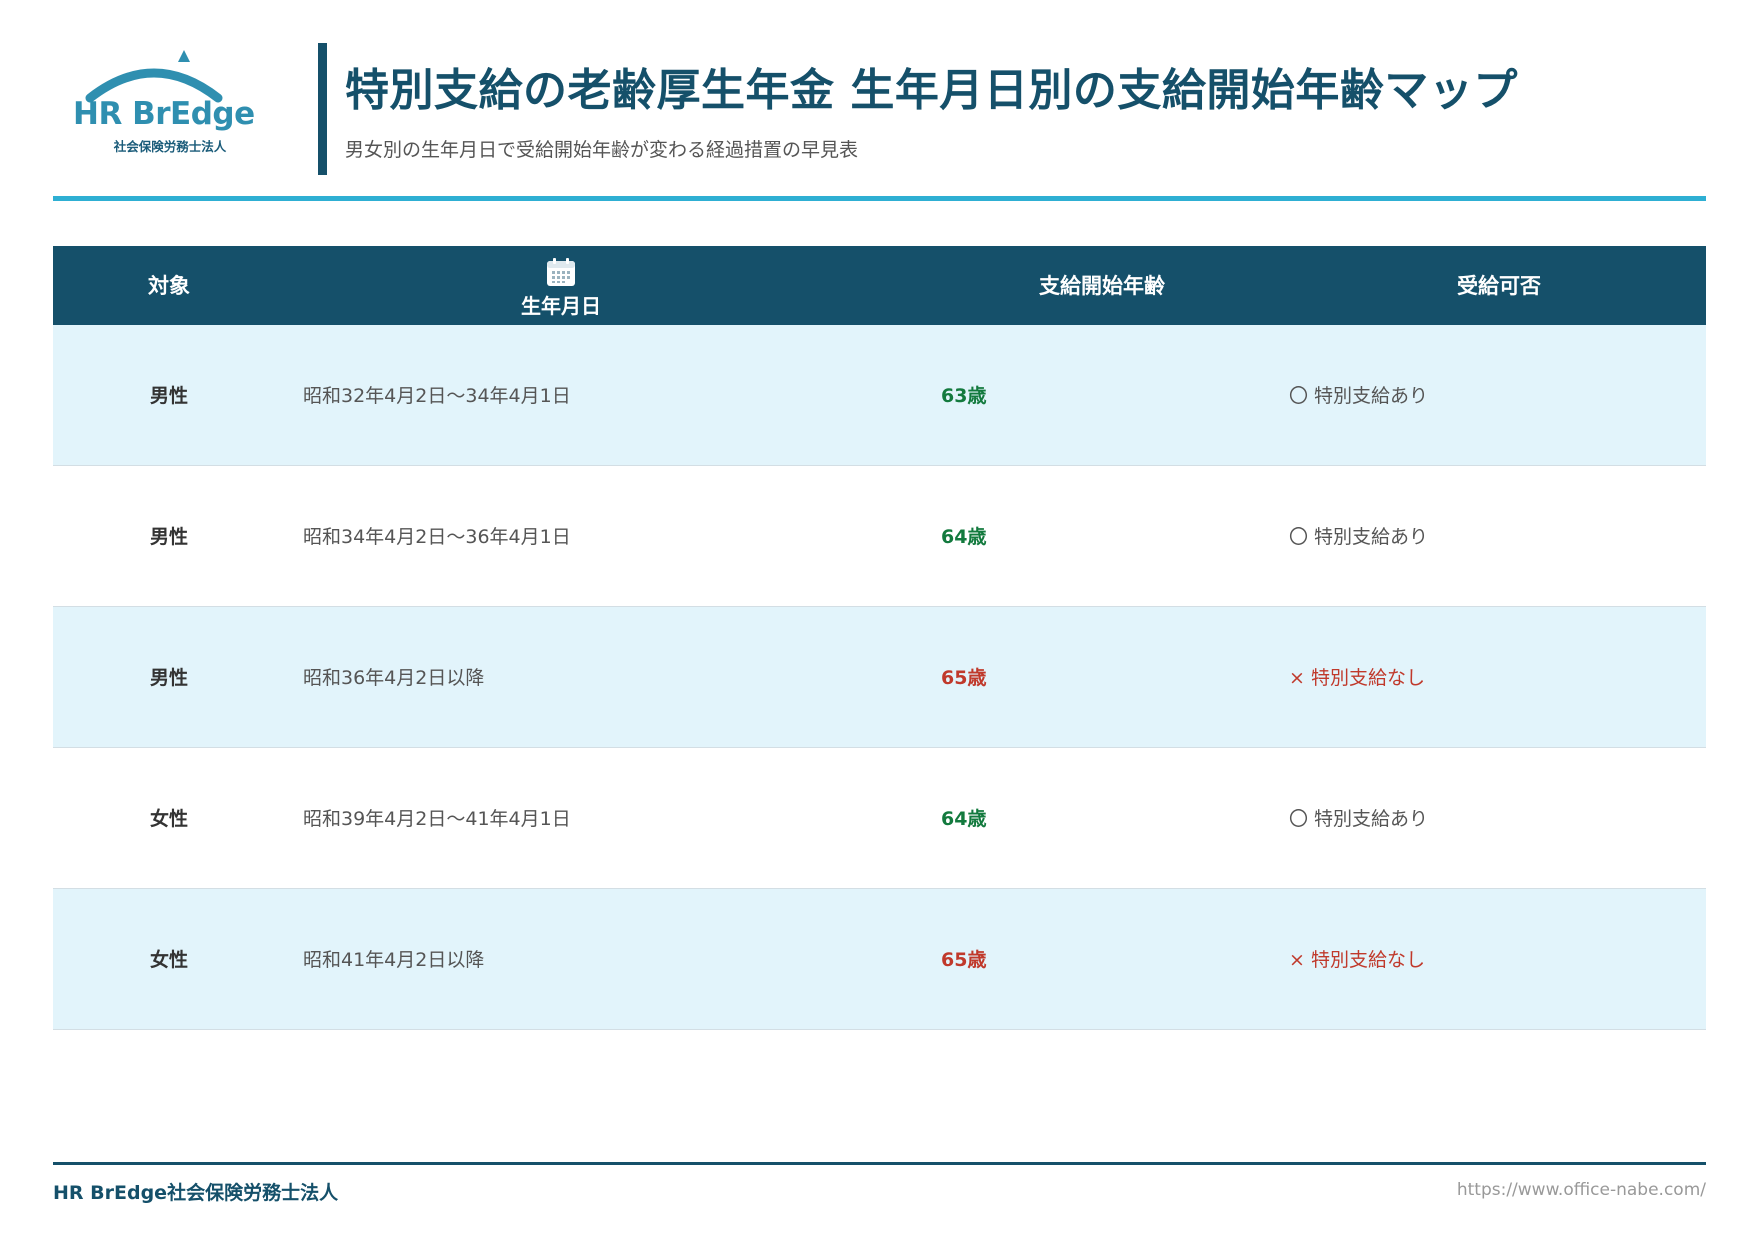 The height and width of the screenshot is (1240, 1753). Describe the element at coordinates (964, 396) in the screenshot. I see `cell-age: 63歳` at that location.